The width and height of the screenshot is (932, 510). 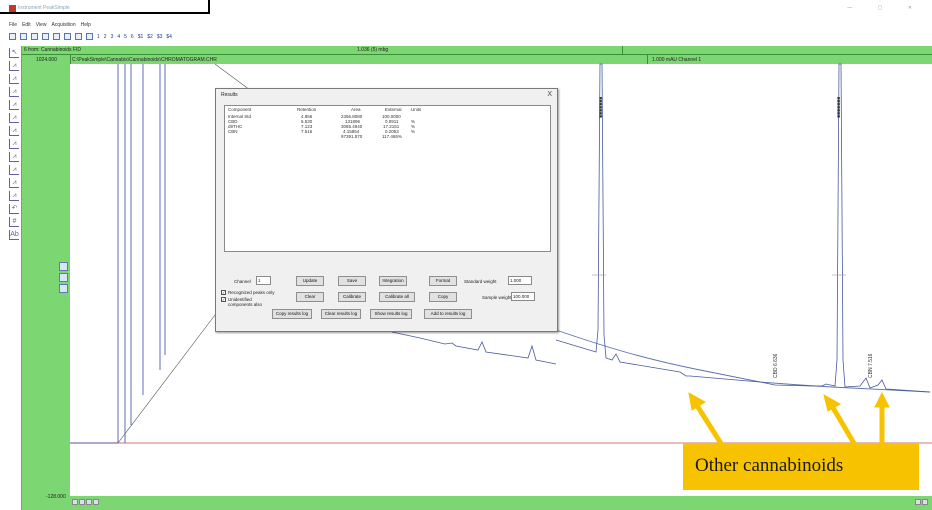 I want to click on horizontal-scroll-right, so click(x=921, y=502).